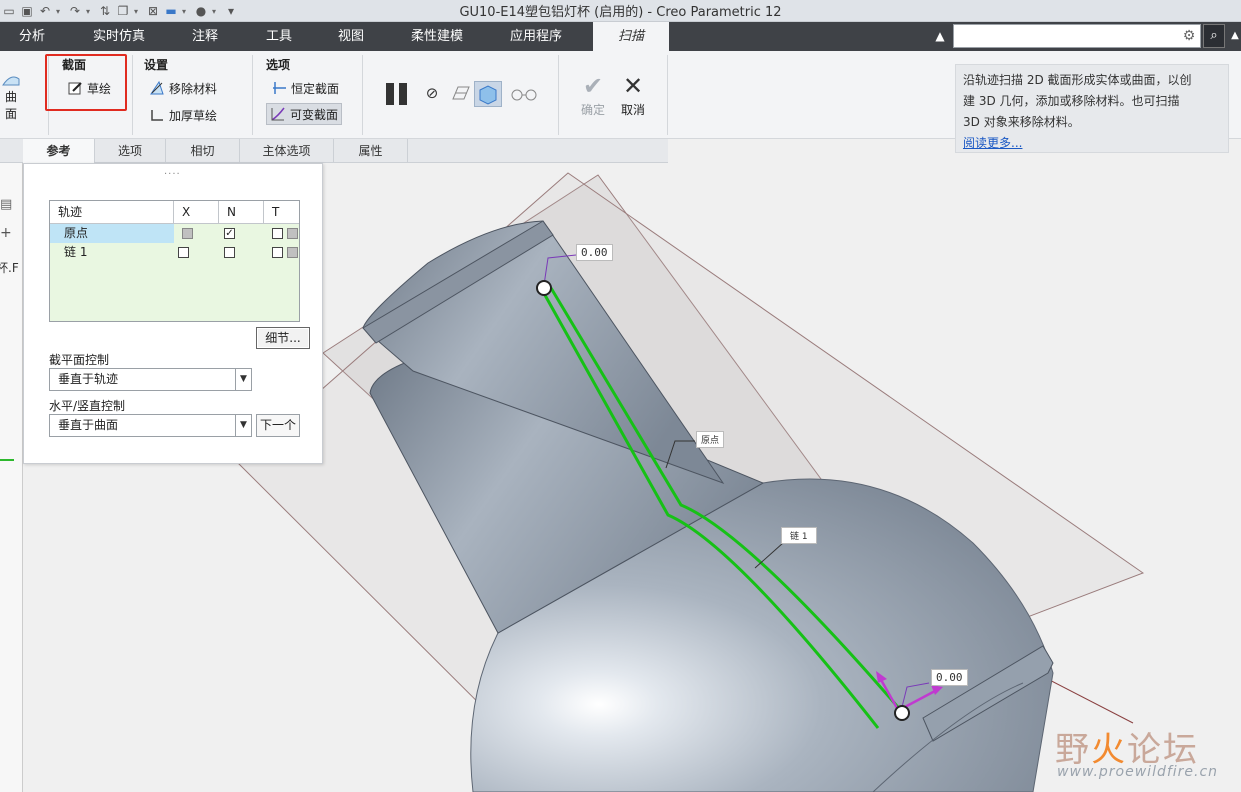  What do you see at coordinates (1067, 36) in the screenshot?
I see `search-field` at bounding box center [1067, 36].